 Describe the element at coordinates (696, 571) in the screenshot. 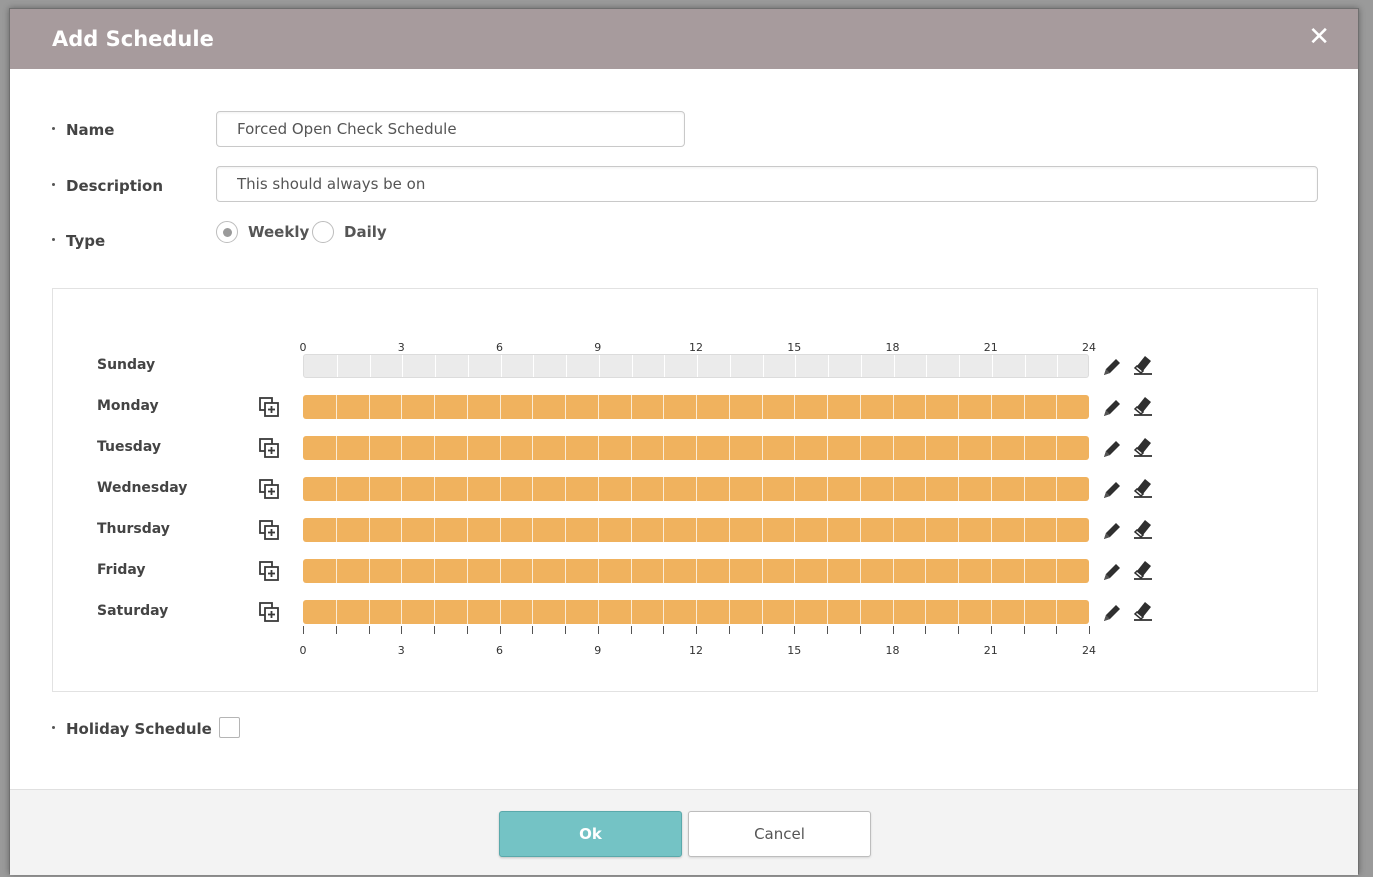

I see `schedule-bar-friday` at that location.